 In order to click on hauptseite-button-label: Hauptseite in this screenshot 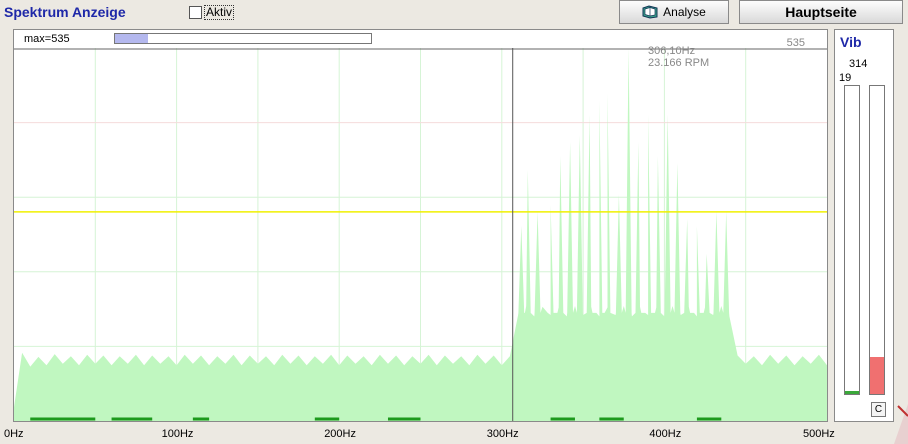, I will do `click(821, 12)`.